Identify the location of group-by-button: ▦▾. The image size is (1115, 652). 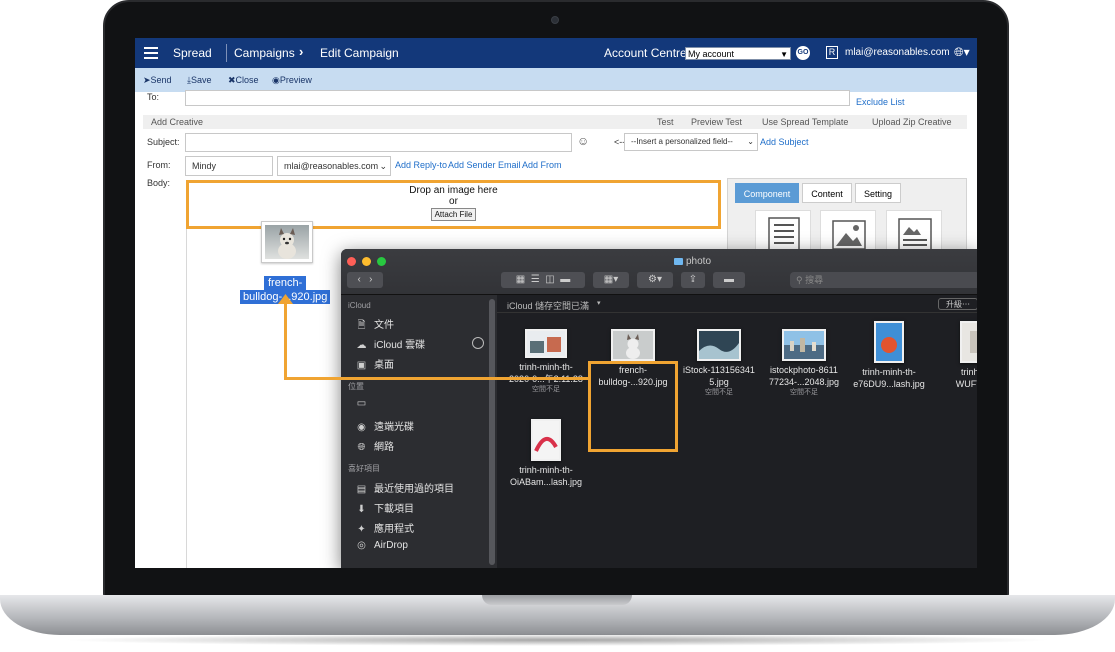
(611, 280).